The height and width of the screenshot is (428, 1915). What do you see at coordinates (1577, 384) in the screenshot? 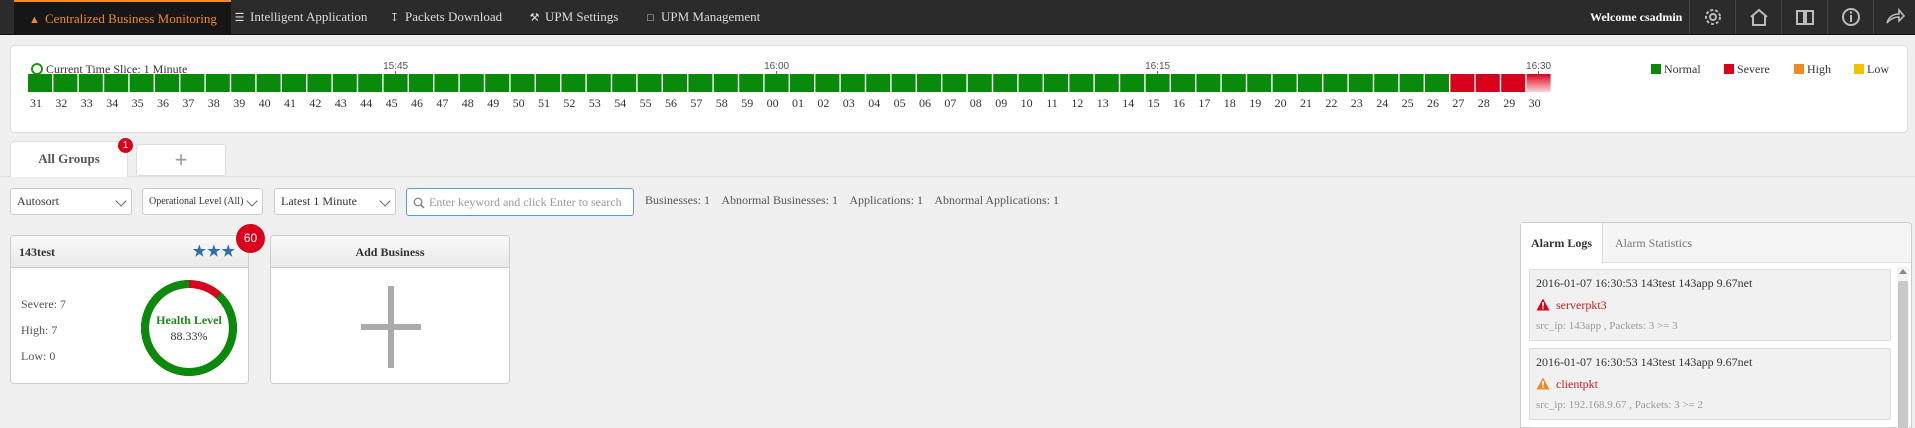
I see `alarm-log-name: clientpkt` at bounding box center [1577, 384].